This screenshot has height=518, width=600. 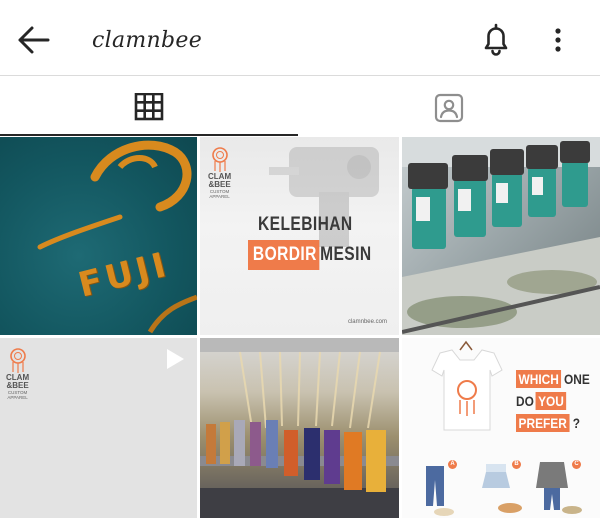 I want to click on prefer-line3-rest: ?, so click(x=576, y=423).